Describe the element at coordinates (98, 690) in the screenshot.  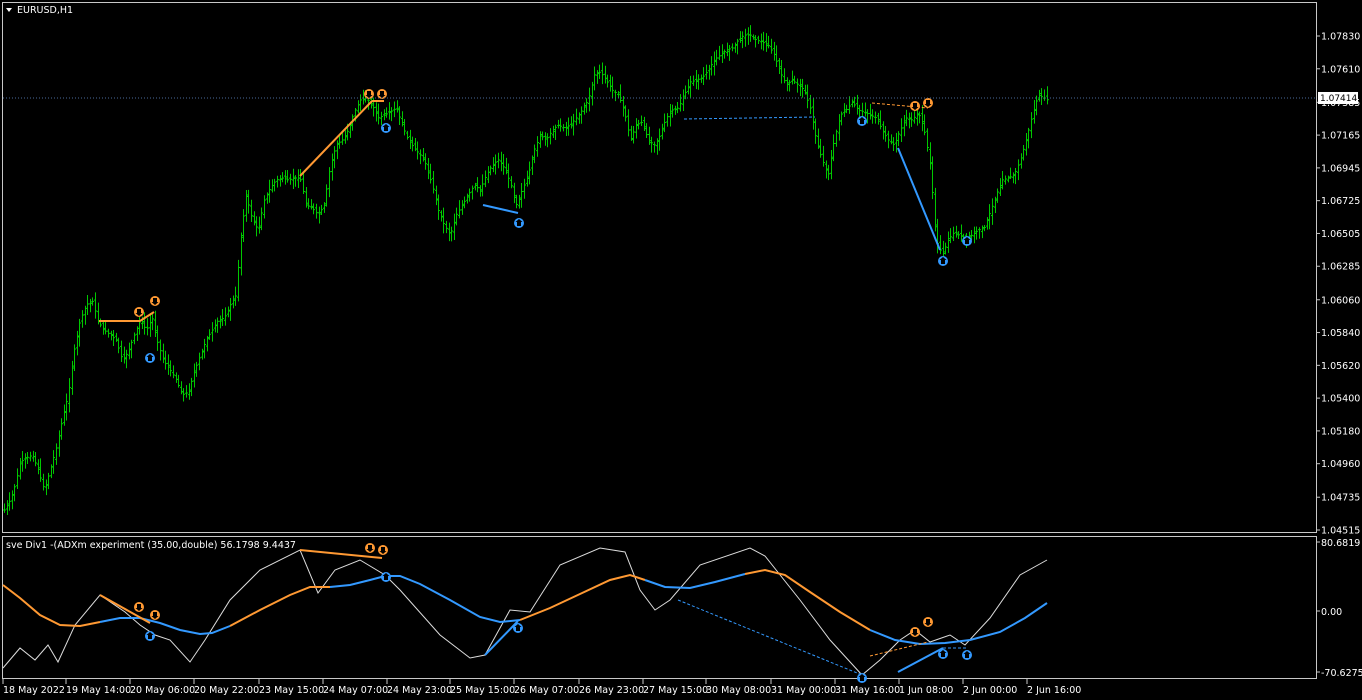
I see `time-tick-label: 19 May 14:00` at that location.